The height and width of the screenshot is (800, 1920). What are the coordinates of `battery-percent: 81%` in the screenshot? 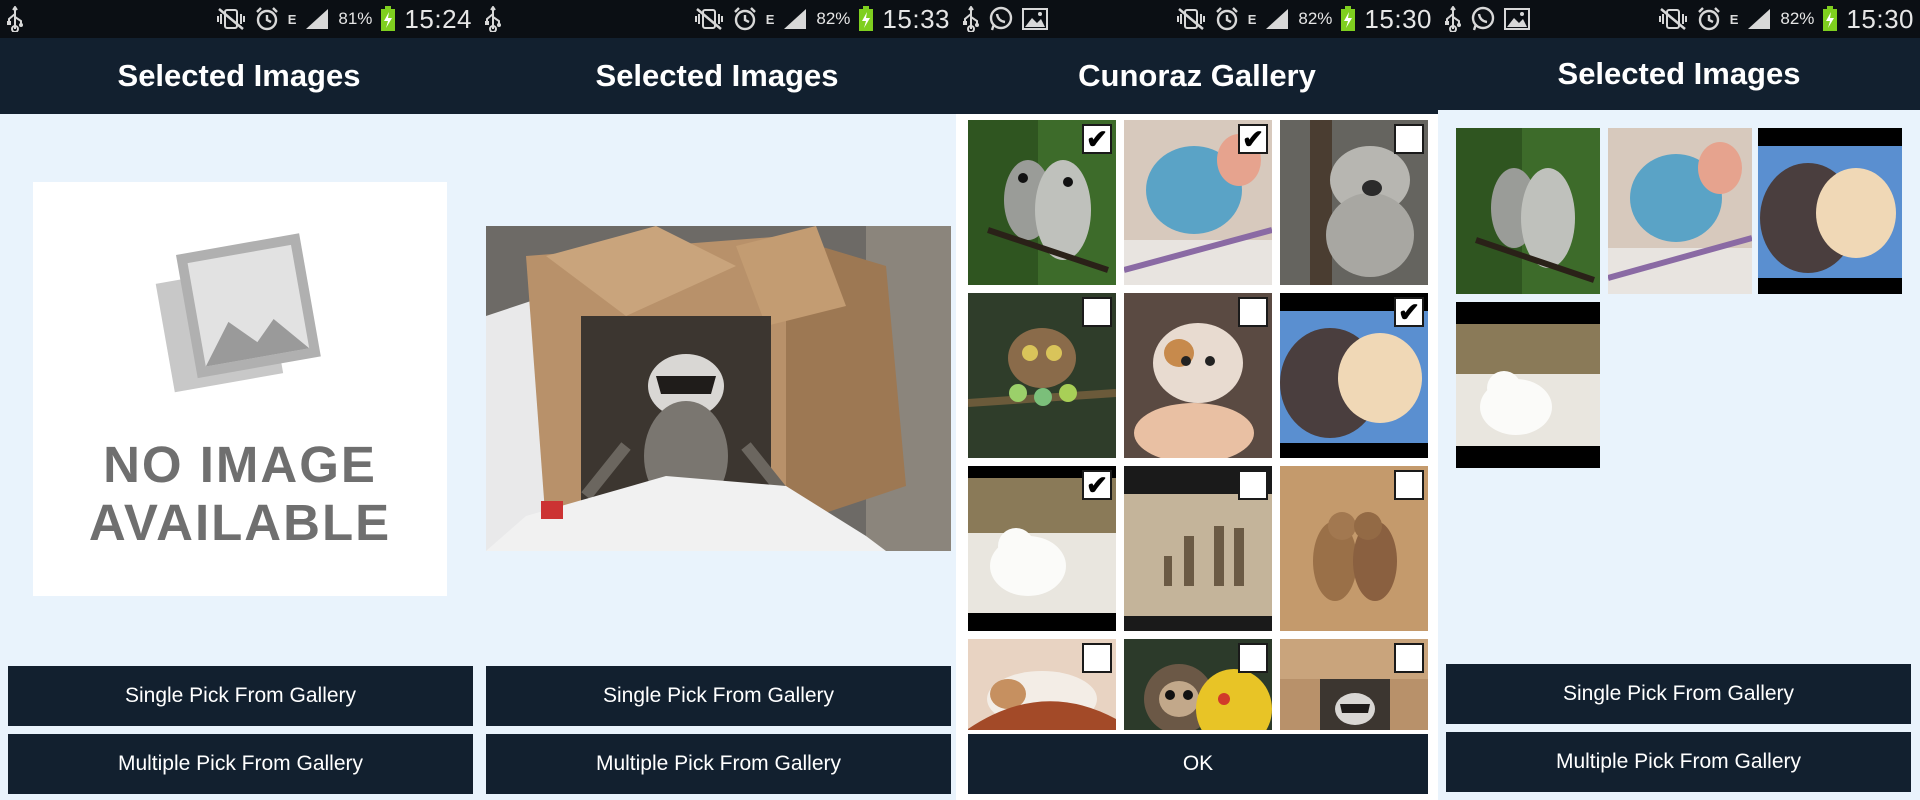 It's located at (355, 18).